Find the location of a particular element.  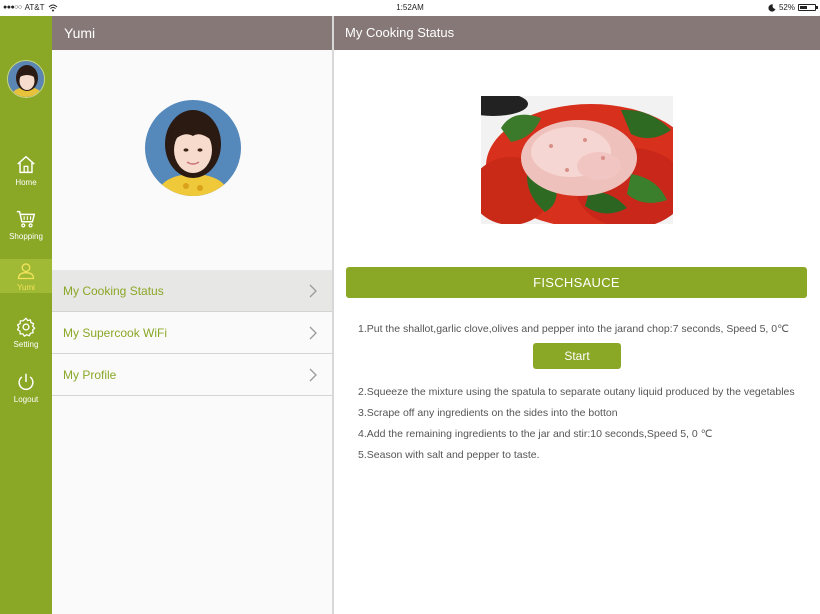

nav-setting: Setting is located at coordinates (26, 339).